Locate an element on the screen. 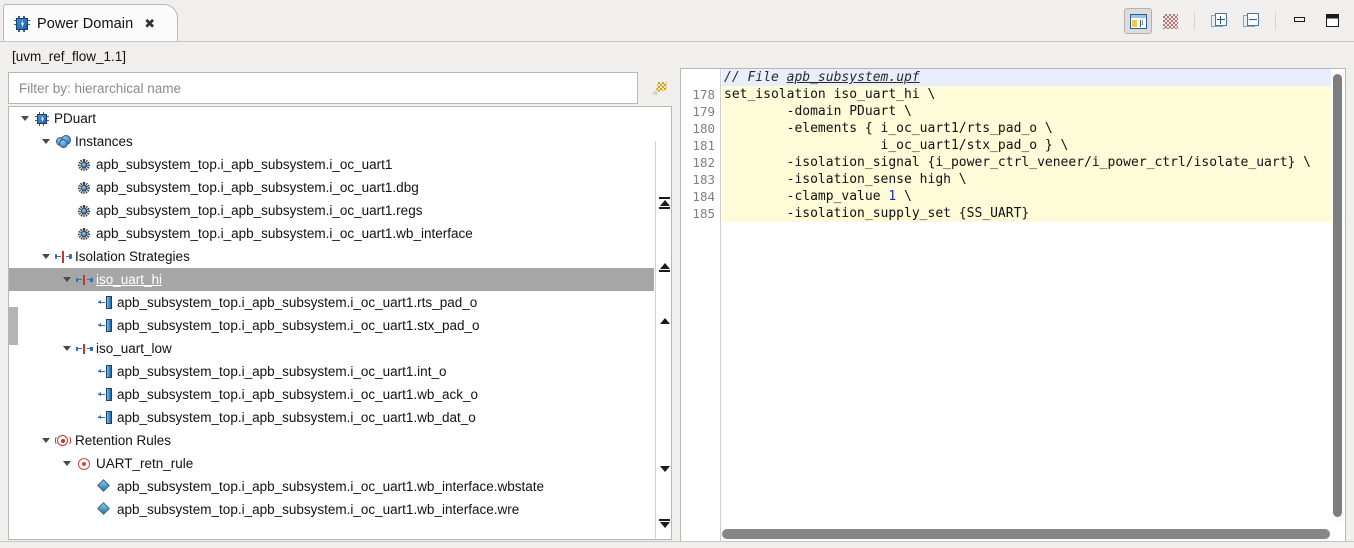 This screenshot has width=1354, height=548. code-line: -isolation_sense high \ is located at coordinates (1026, 179).